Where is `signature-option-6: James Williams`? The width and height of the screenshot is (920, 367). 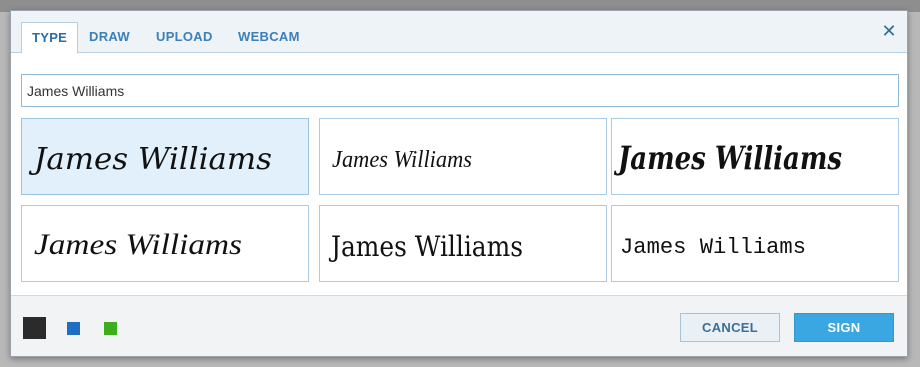 signature-option-6: James Williams is located at coordinates (755, 243).